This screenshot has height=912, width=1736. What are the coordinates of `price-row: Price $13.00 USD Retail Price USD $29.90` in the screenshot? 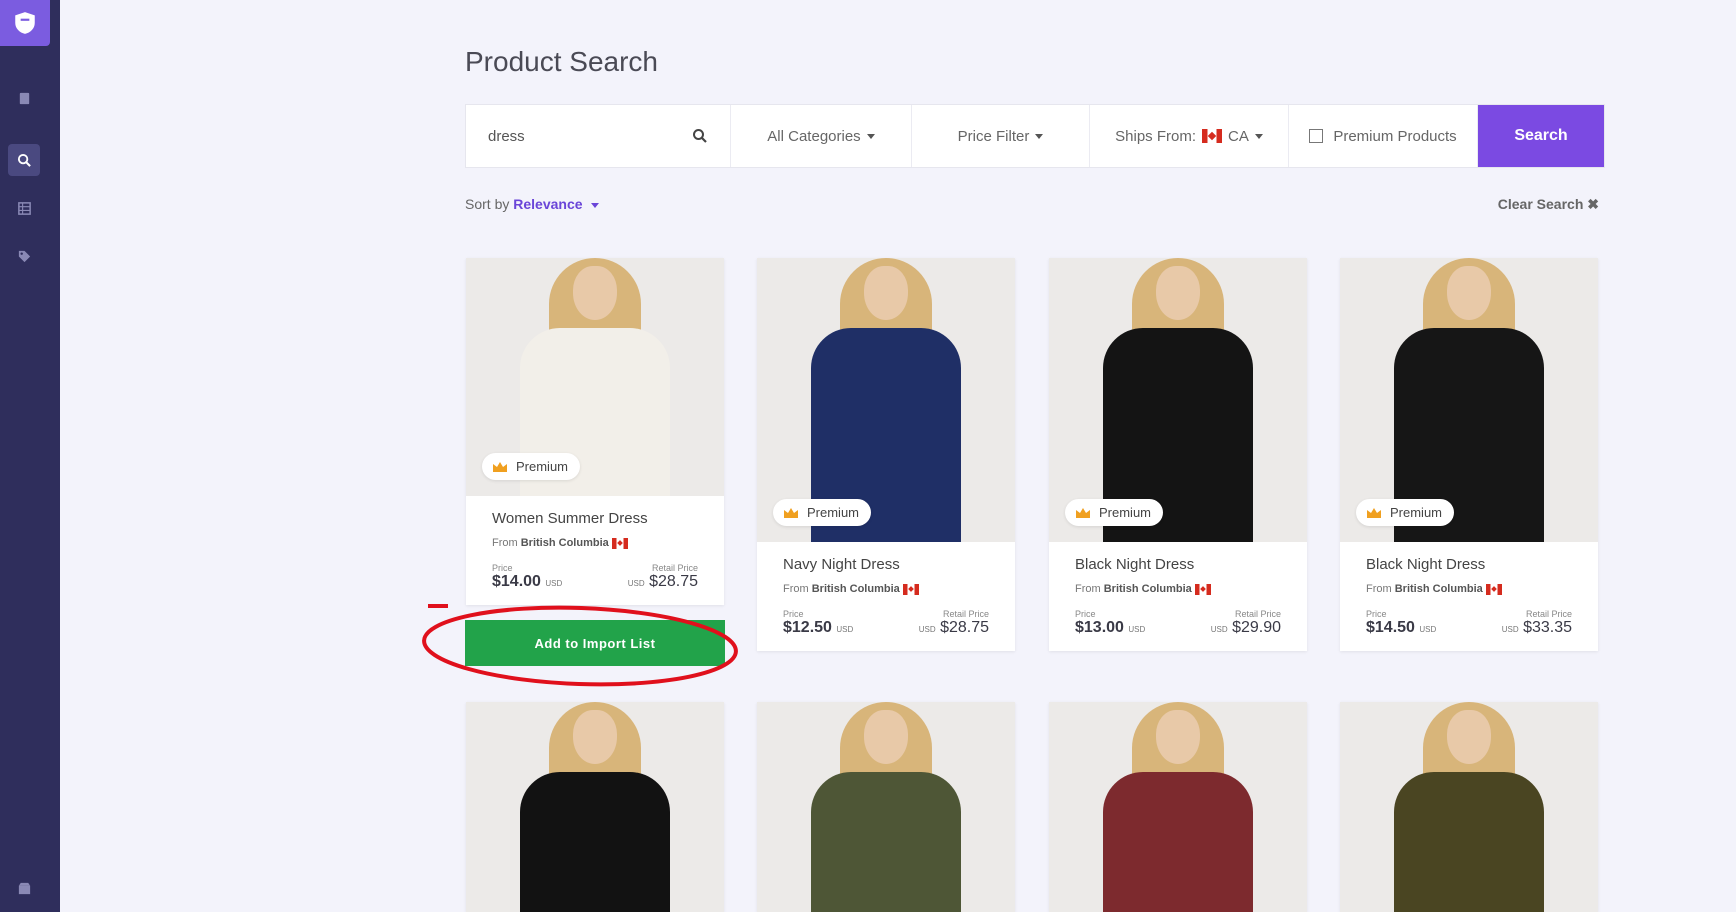 It's located at (1178, 623).